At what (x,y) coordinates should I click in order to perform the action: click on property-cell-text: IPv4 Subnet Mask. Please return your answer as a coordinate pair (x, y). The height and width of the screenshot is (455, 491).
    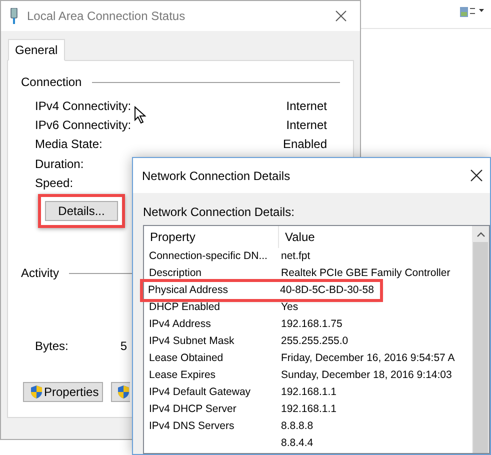
    Looking at the image, I should click on (191, 341).